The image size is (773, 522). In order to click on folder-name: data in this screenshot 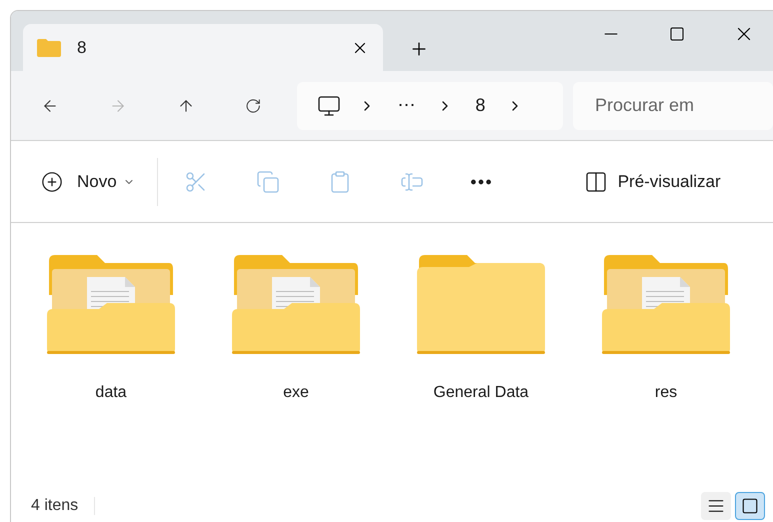, I will do `click(111, 393)`.